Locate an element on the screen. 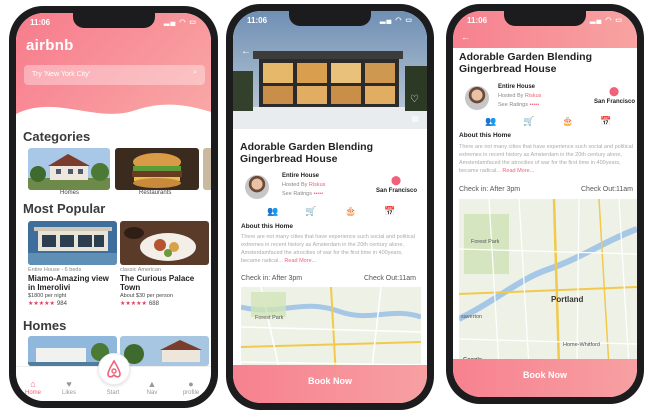  cottage-photo is located at coordinates (164, 351).